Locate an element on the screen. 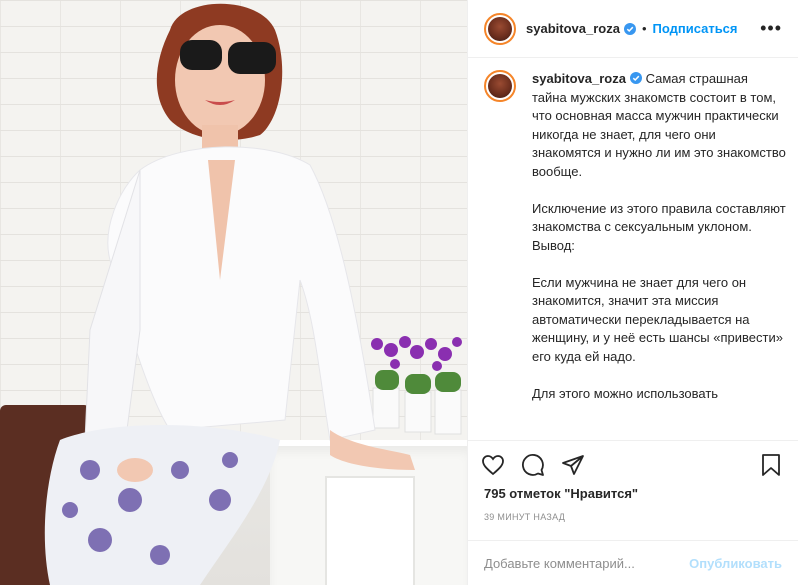 The height and width of the screenshot is (585, 798). post-header: syabitova_roza • Подписаться ••• is located at coordinates (633, 29).